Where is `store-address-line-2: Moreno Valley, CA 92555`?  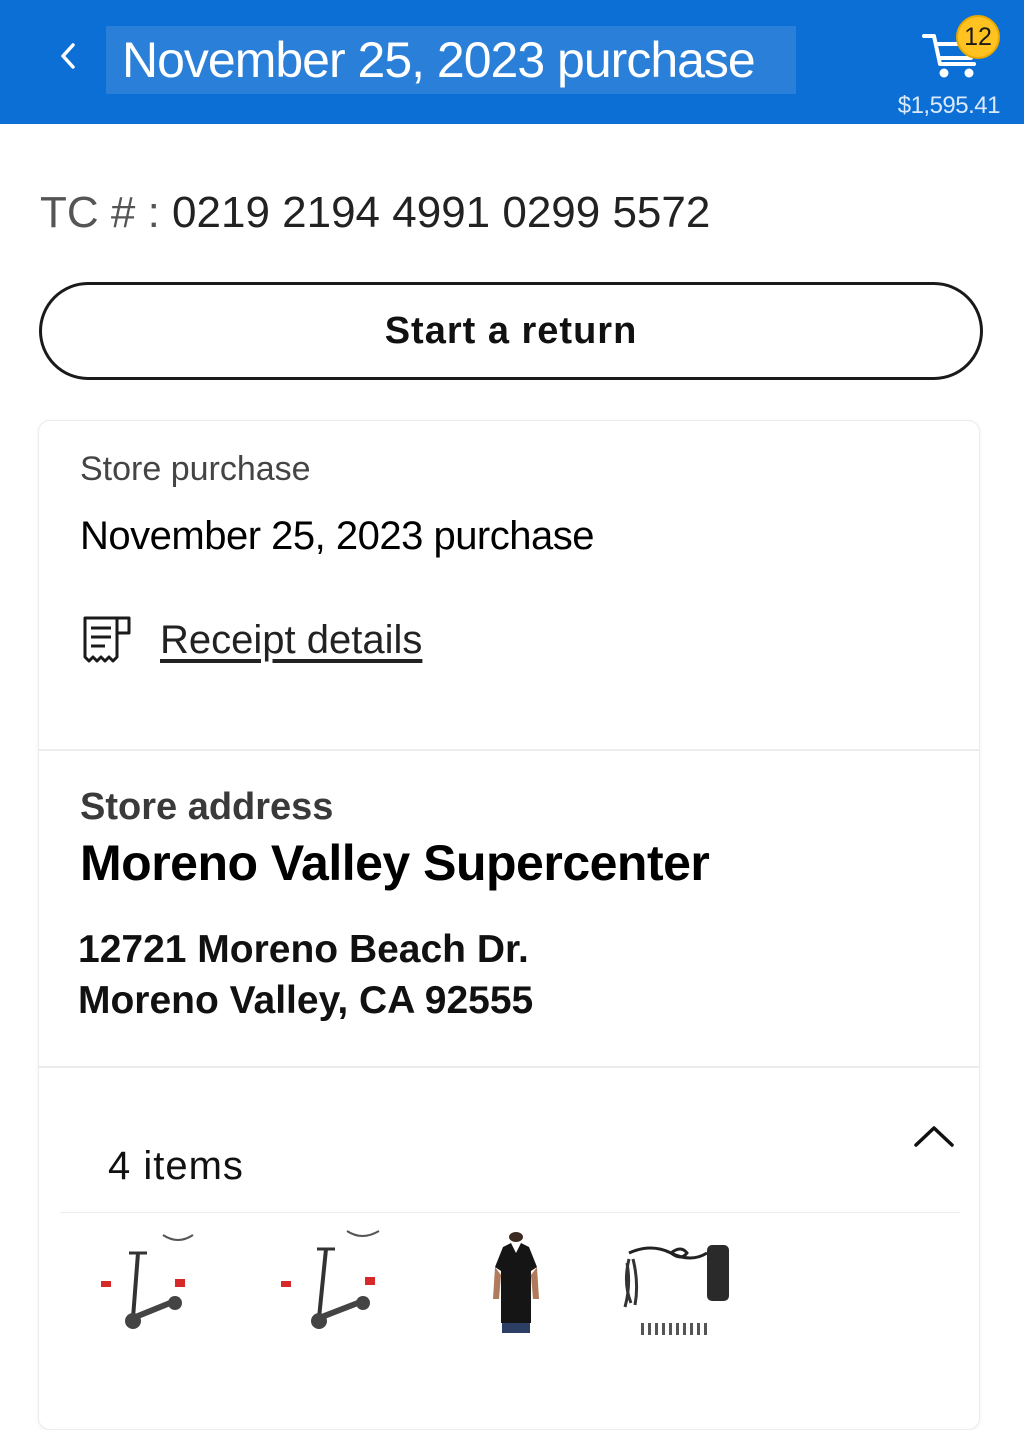 store-address-line-2: Moreno Valley, CA 92555 is located at coordinates (306, 1000).